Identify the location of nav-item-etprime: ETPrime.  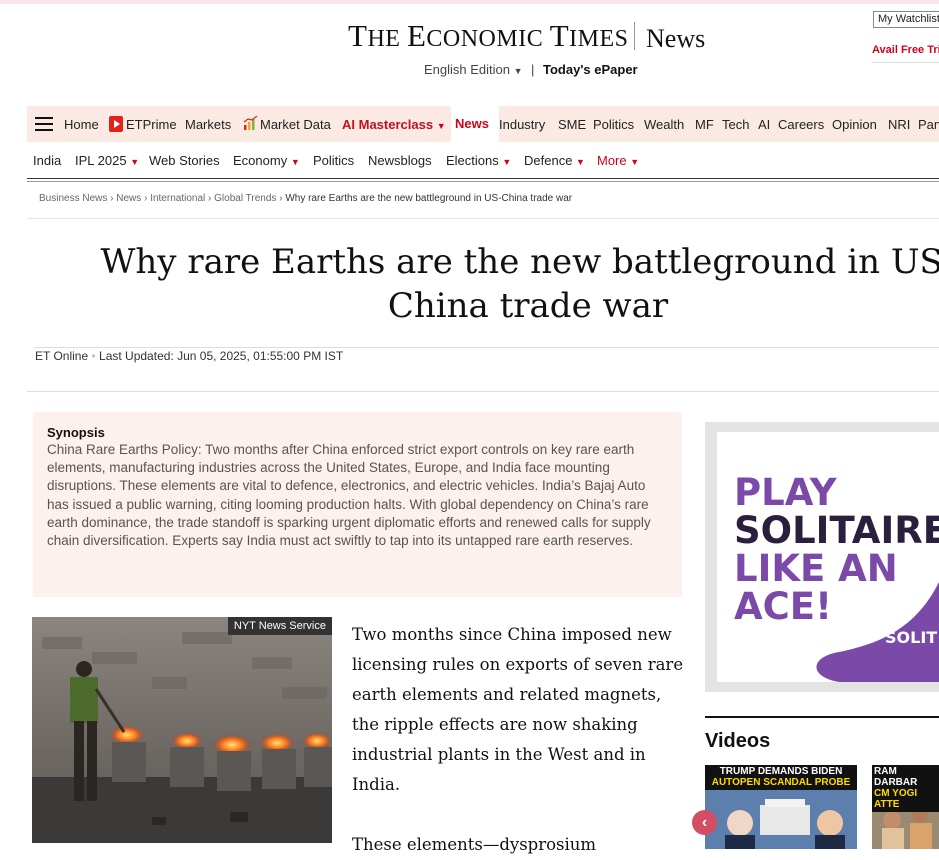
(151, 124).